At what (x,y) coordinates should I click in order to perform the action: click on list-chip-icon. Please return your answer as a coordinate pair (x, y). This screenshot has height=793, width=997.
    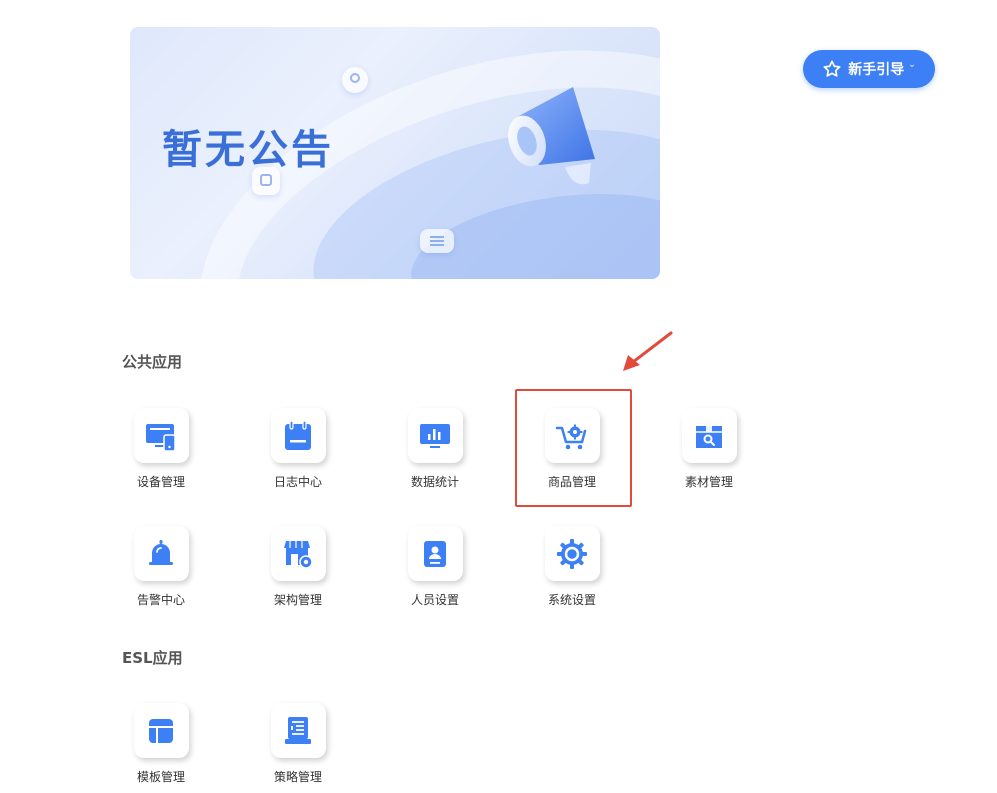
    Looking at the image, I should click on (437, 241).